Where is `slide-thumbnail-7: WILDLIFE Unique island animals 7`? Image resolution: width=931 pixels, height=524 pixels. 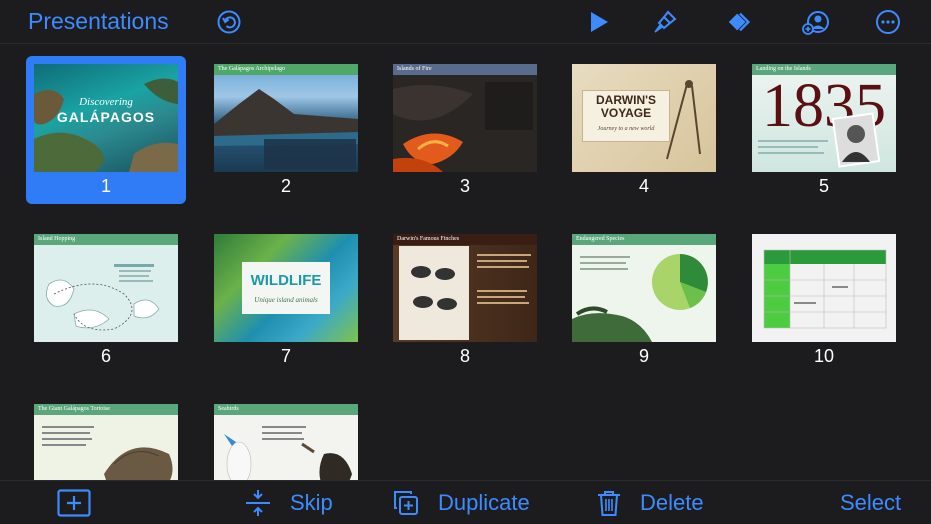 slide-thumbnail-7: WILDLIFE Unique island animals 7 is located at coordinates (286, 300).